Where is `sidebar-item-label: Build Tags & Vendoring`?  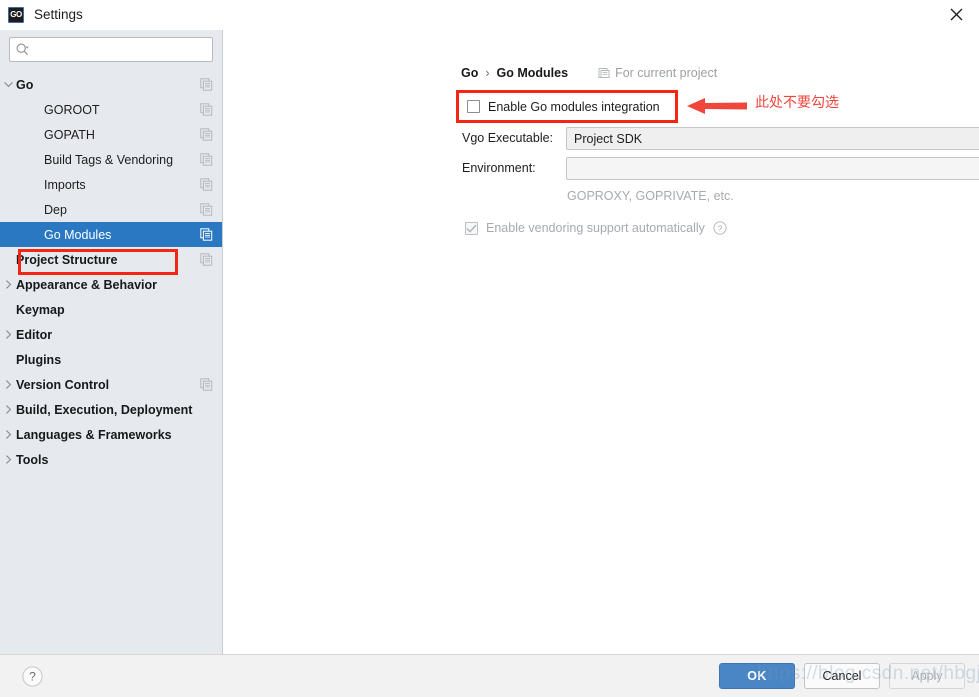
sidebar-item-label: Build Tags & Vendoring is located at coordinates (109, 159).